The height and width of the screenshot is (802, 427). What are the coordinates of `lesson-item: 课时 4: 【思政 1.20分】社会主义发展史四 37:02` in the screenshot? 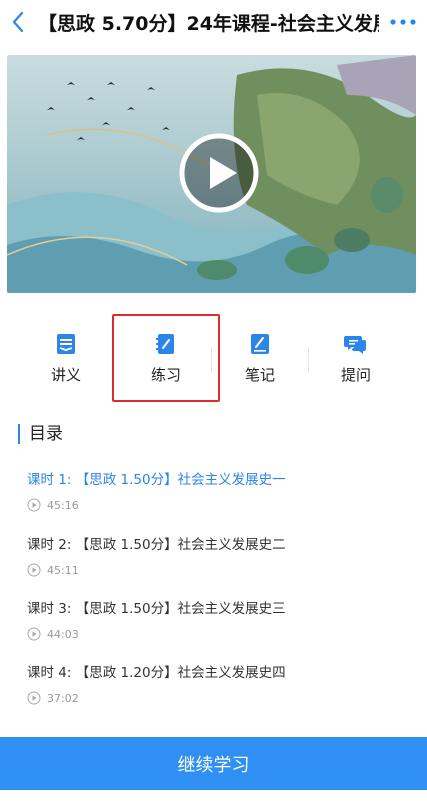 It's located at (217, 683).